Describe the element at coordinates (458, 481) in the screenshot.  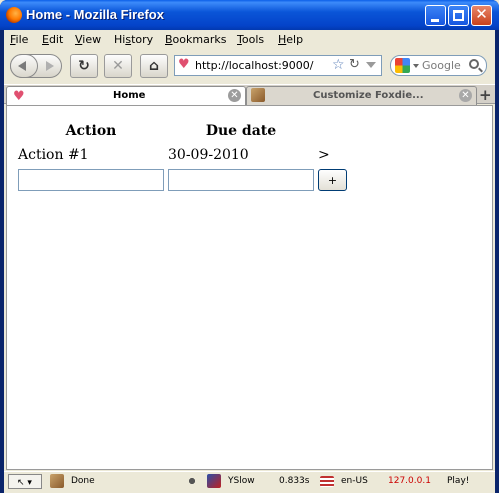
I see `play-label: Play!` at that location.